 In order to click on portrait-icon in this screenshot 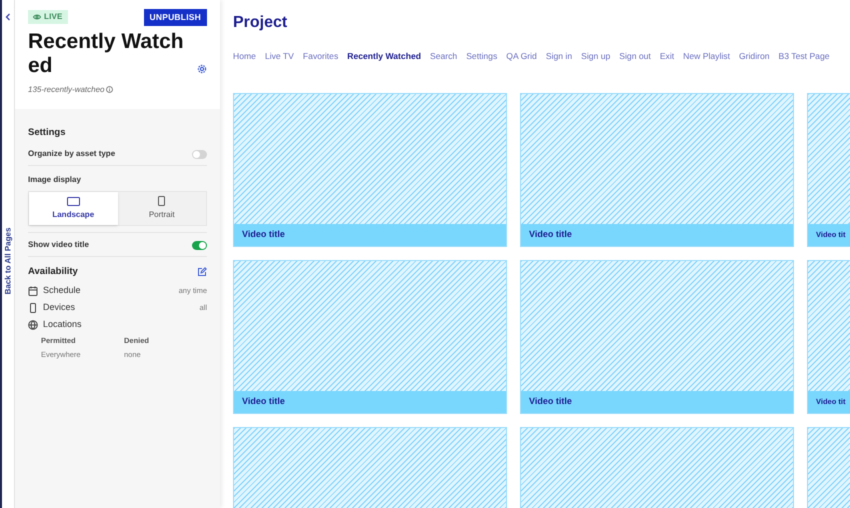, I will do `click(162, 201)`.